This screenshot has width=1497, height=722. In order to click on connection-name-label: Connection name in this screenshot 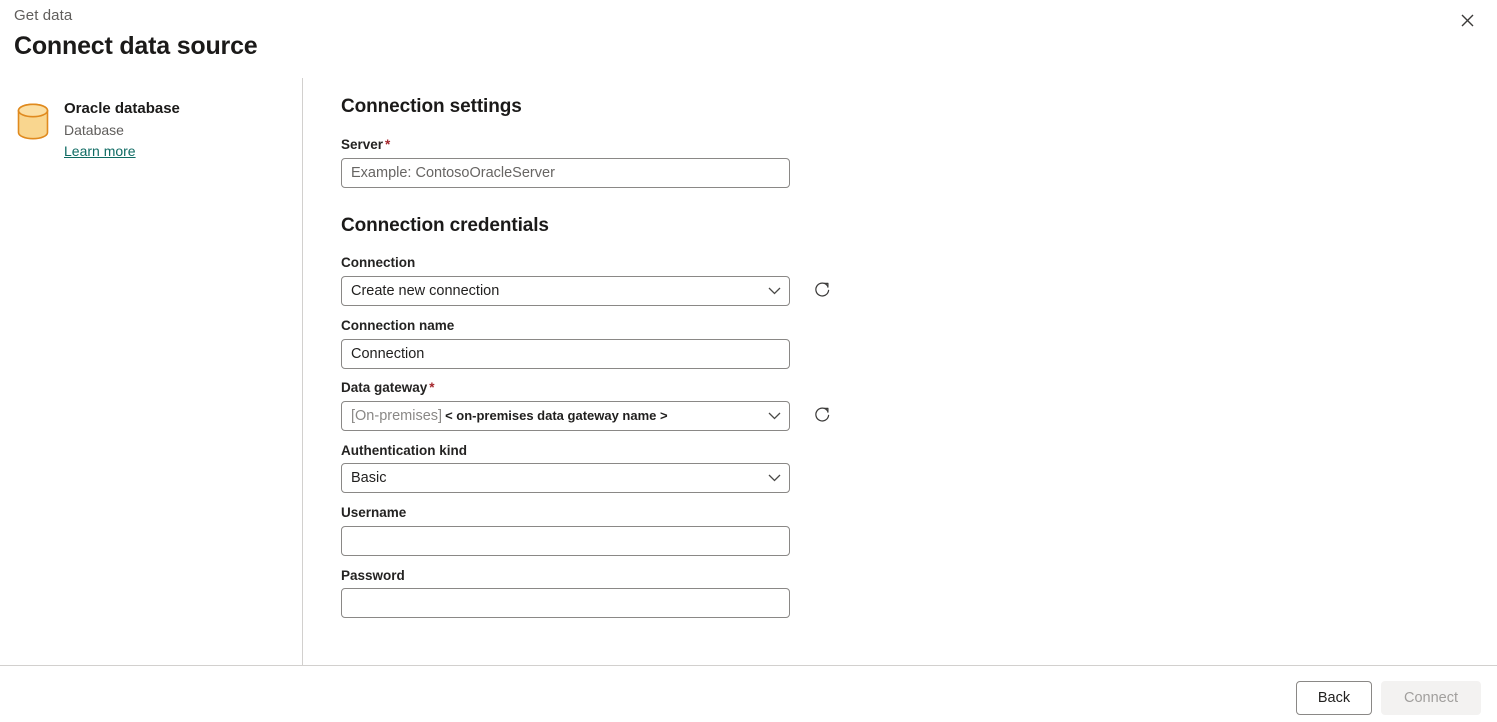, I will do `click(398, 325)`.